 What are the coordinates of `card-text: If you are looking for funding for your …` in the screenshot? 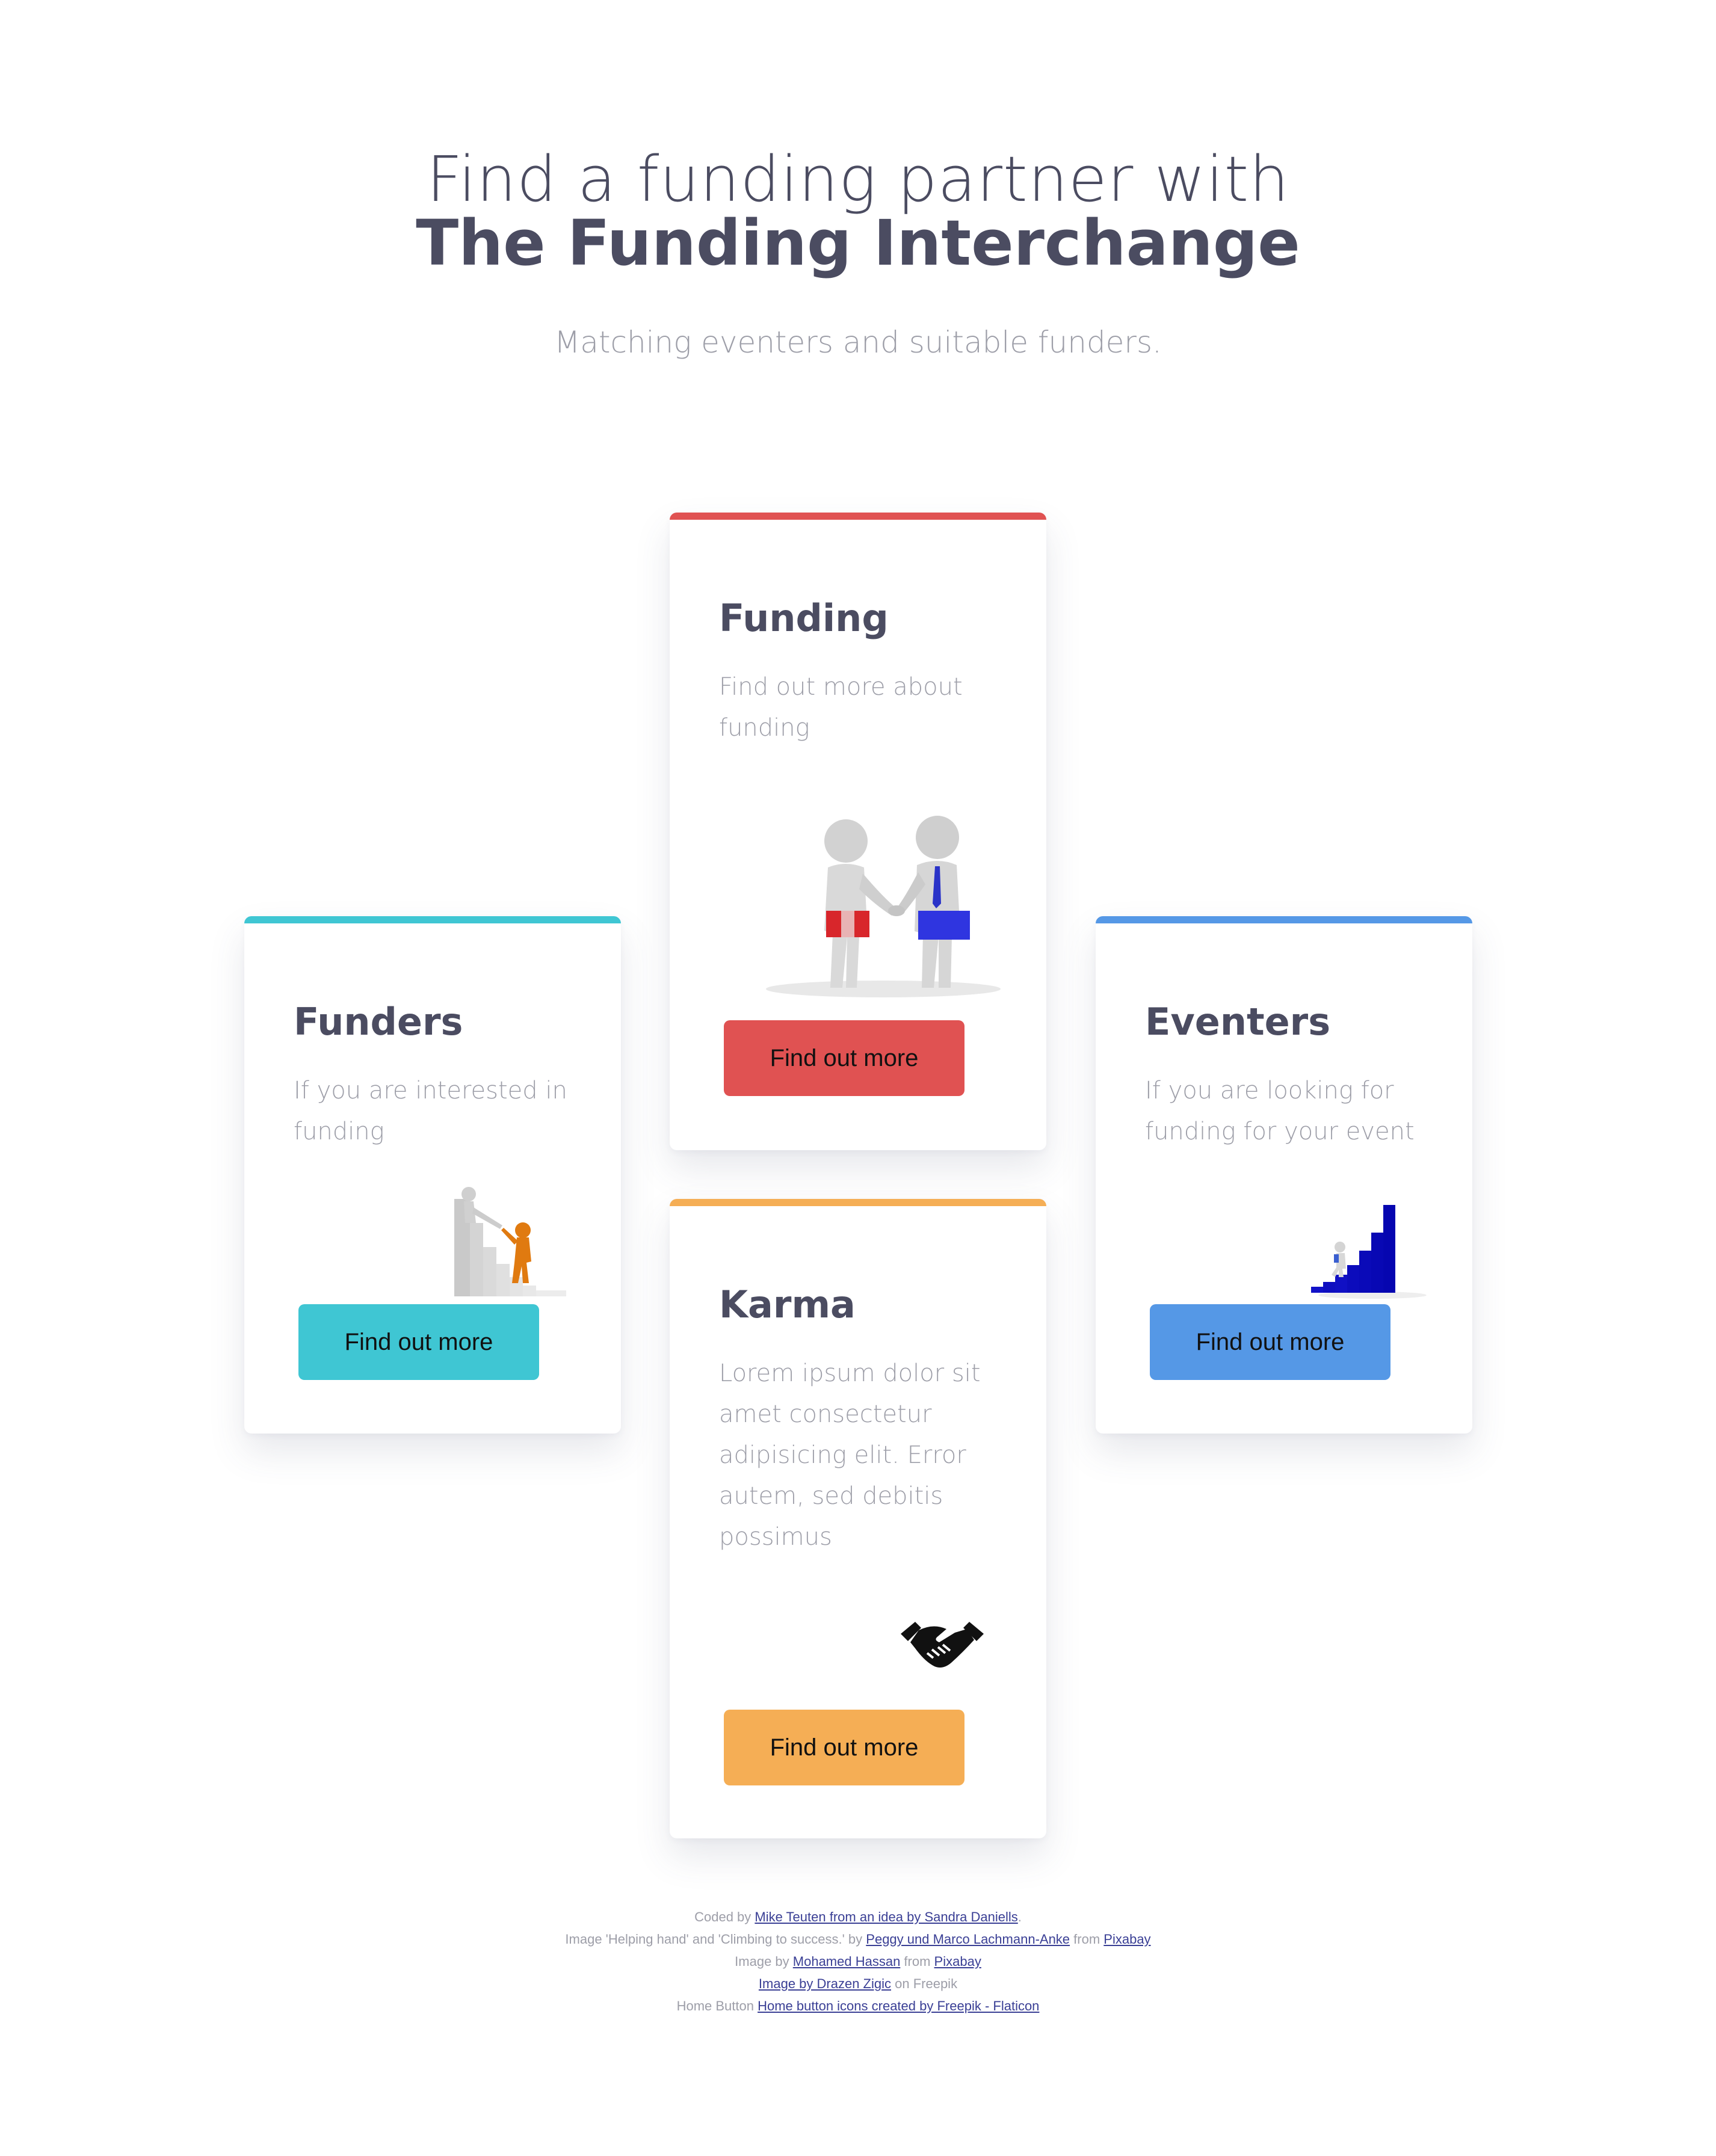 It's located at (1280, 1111).